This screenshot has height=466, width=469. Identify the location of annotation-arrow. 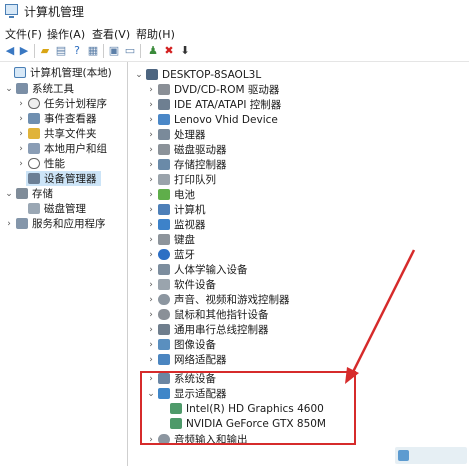
(380, 316).